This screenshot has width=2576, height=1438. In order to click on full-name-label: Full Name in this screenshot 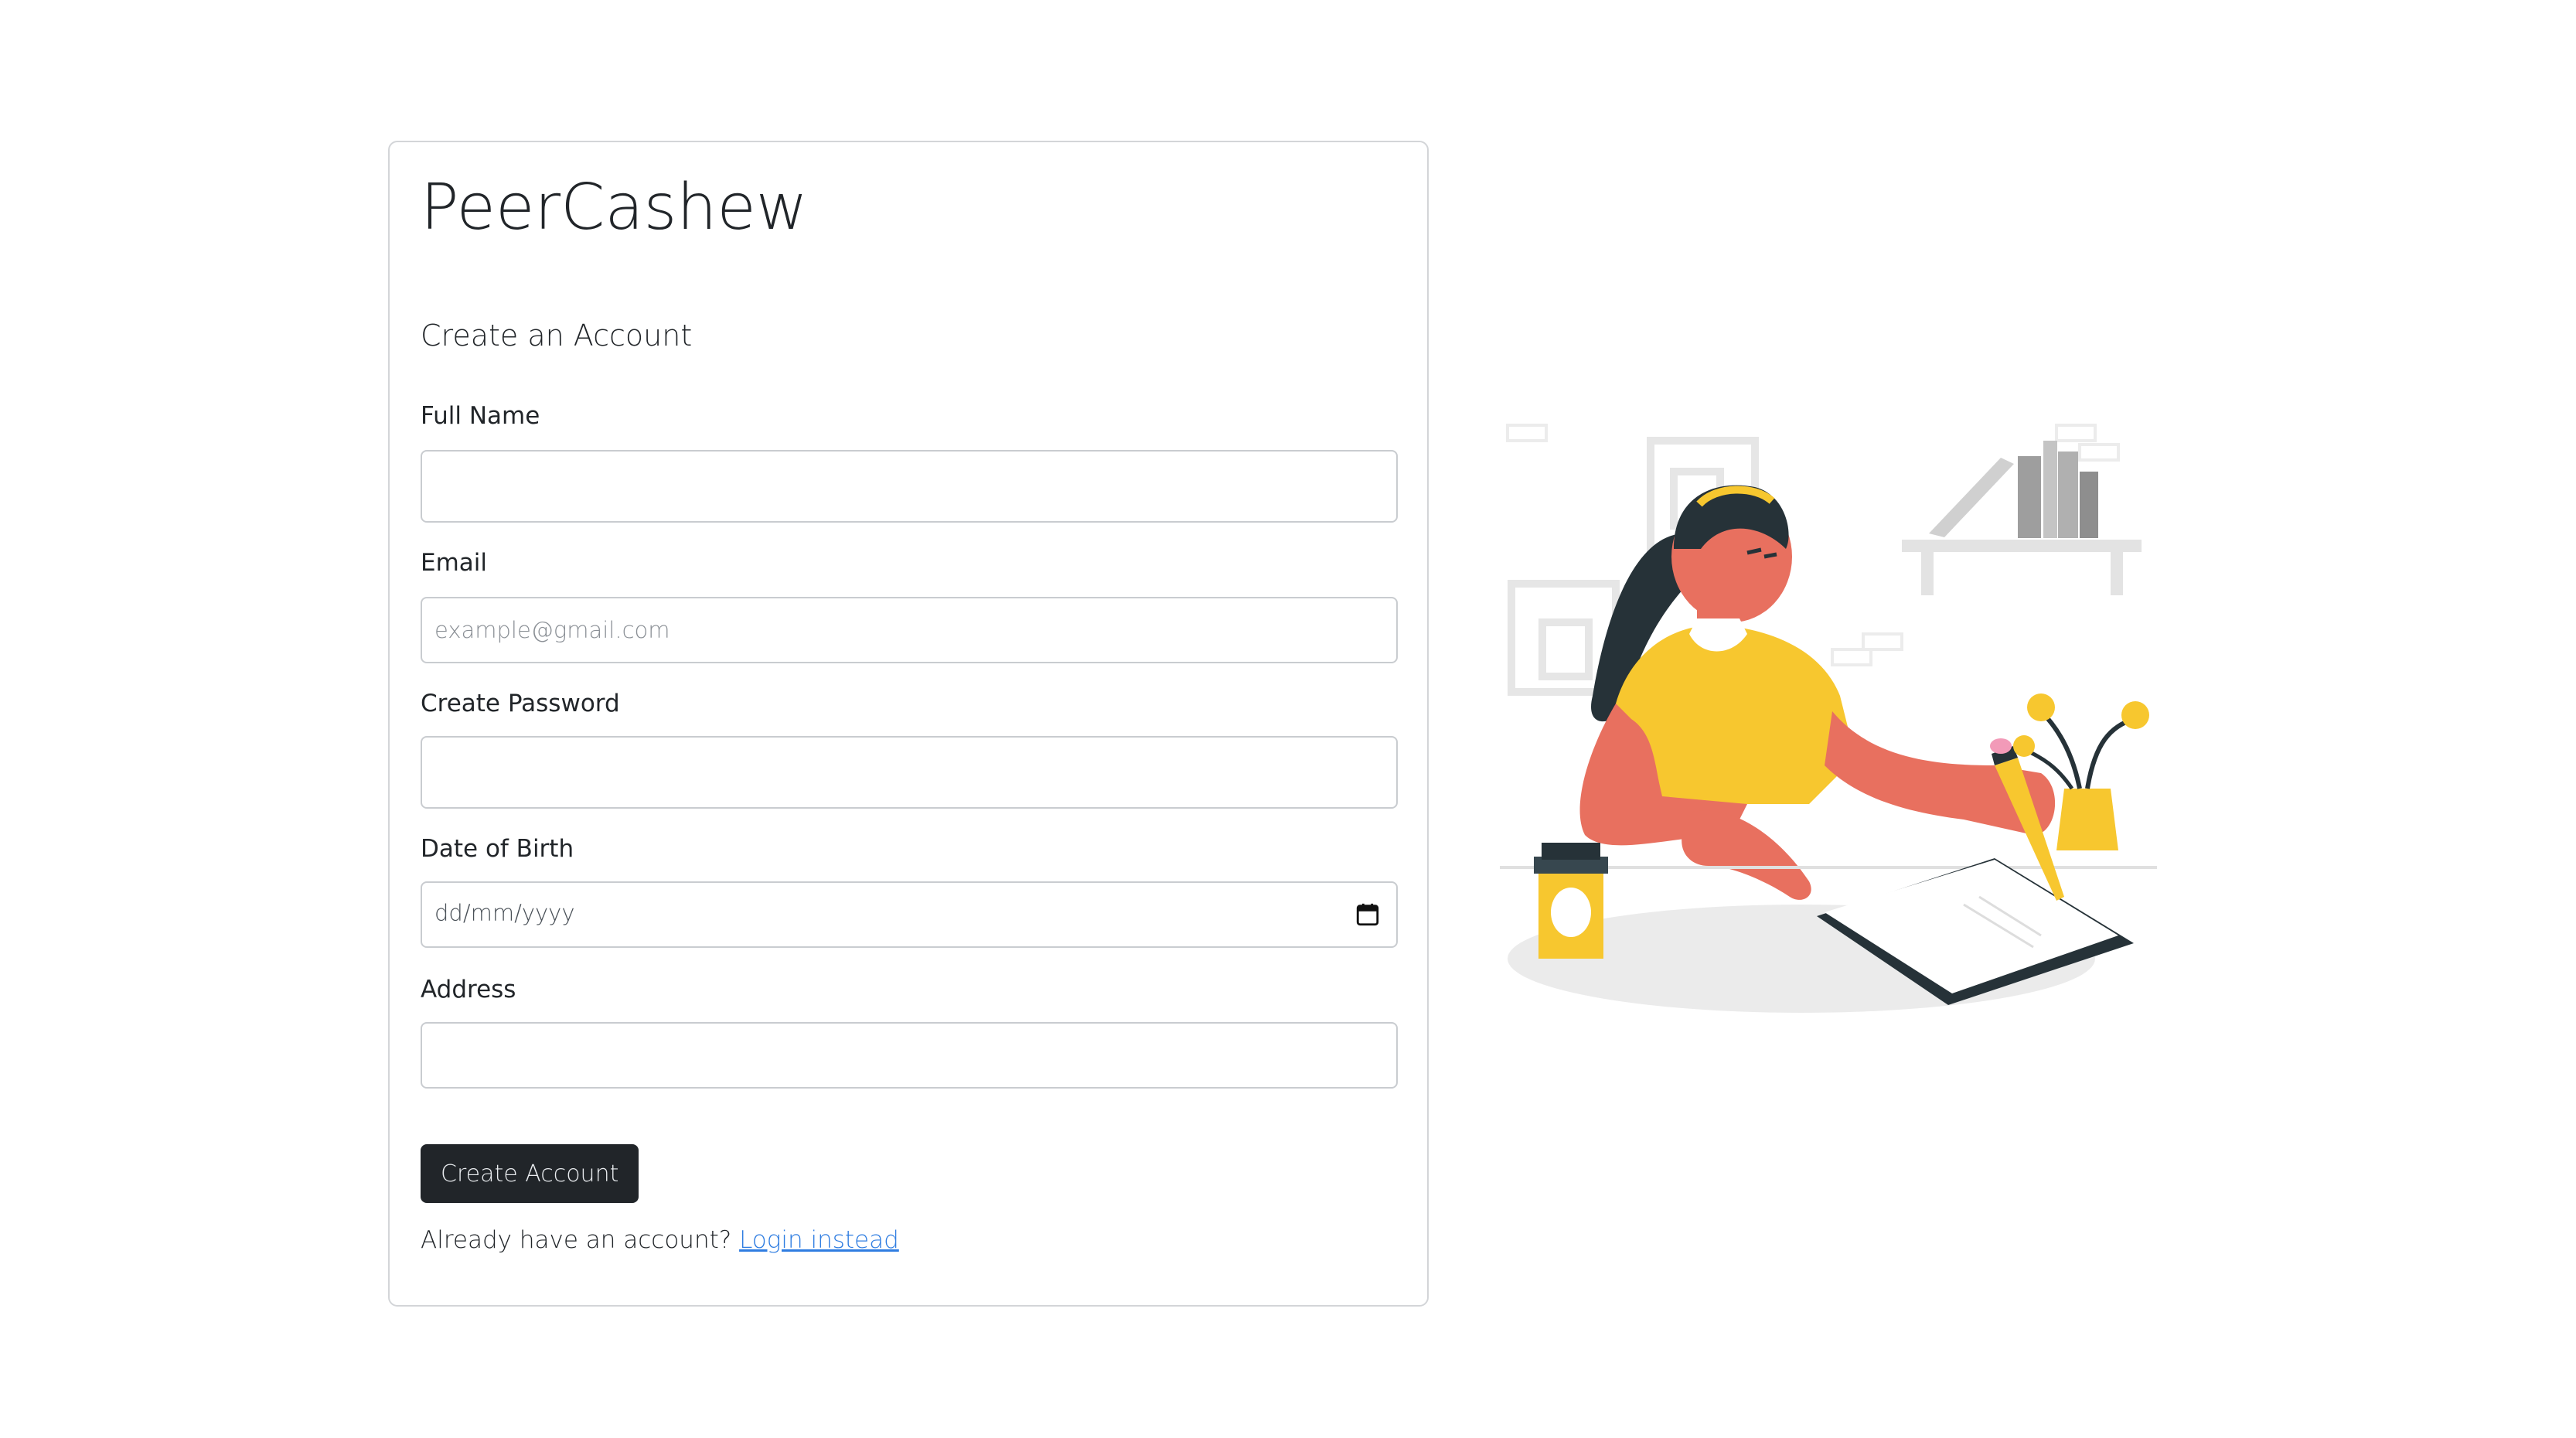, I will do `click(481, 416)`.